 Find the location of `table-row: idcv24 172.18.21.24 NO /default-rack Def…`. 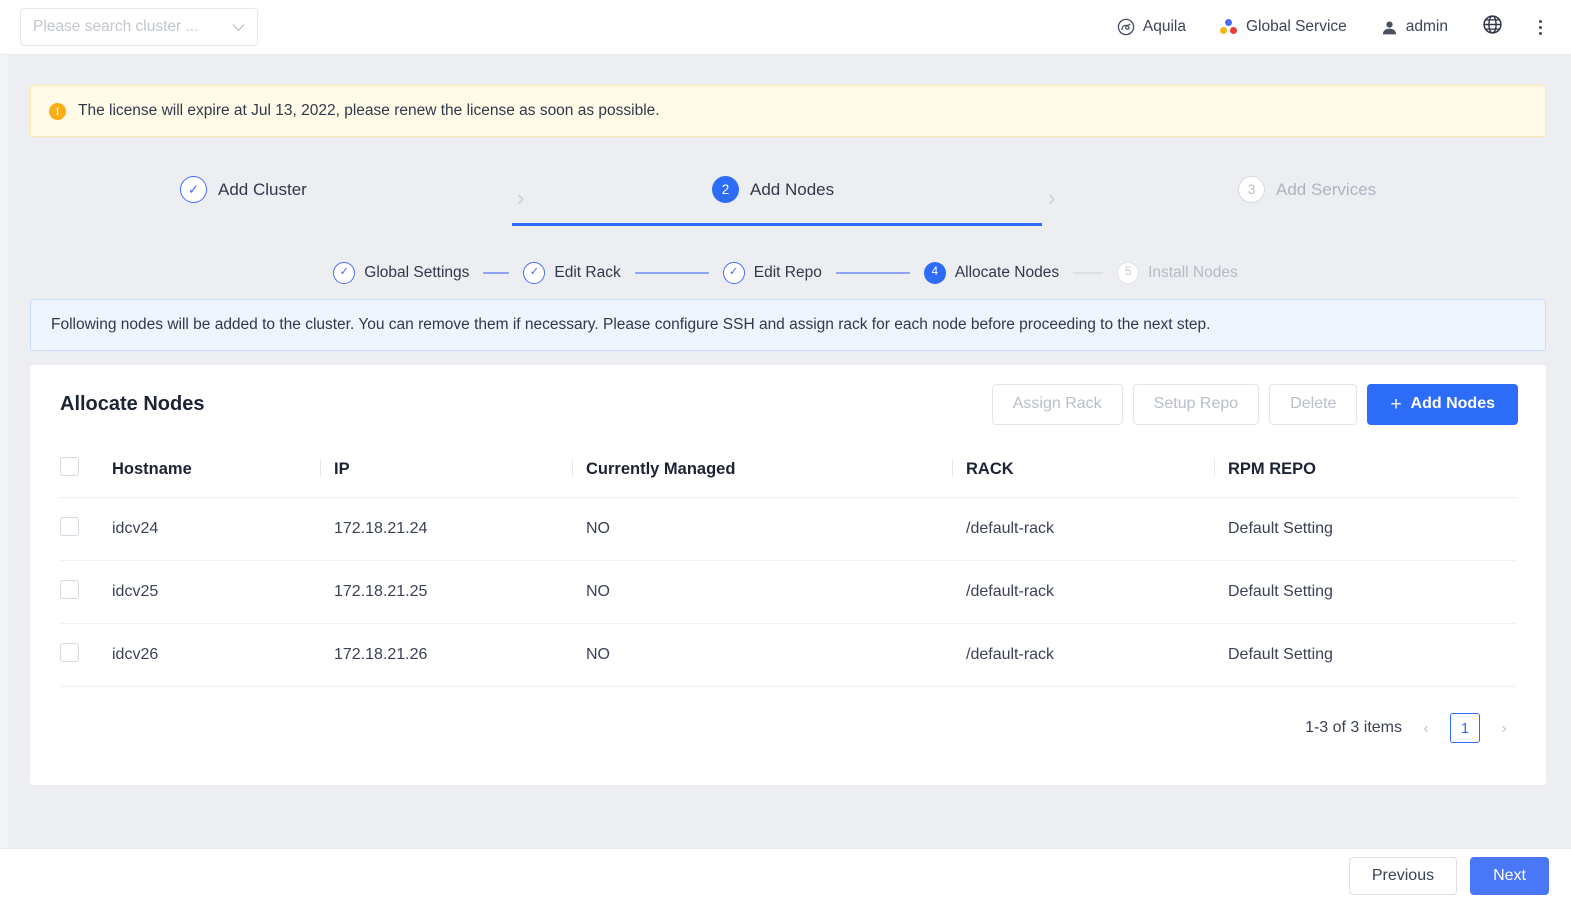

table-row: idcv24 172.18.21.24 NO /default-rack Def… is located at coordinates (788, 529).